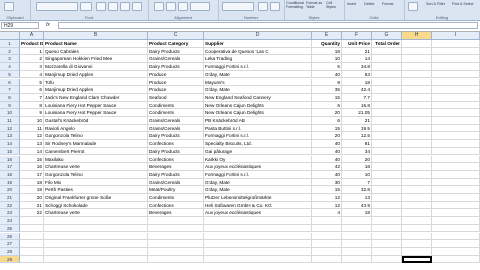 This screenshot has height=270, width=480. I want to click on fill-color-icon, so click(125, 6).